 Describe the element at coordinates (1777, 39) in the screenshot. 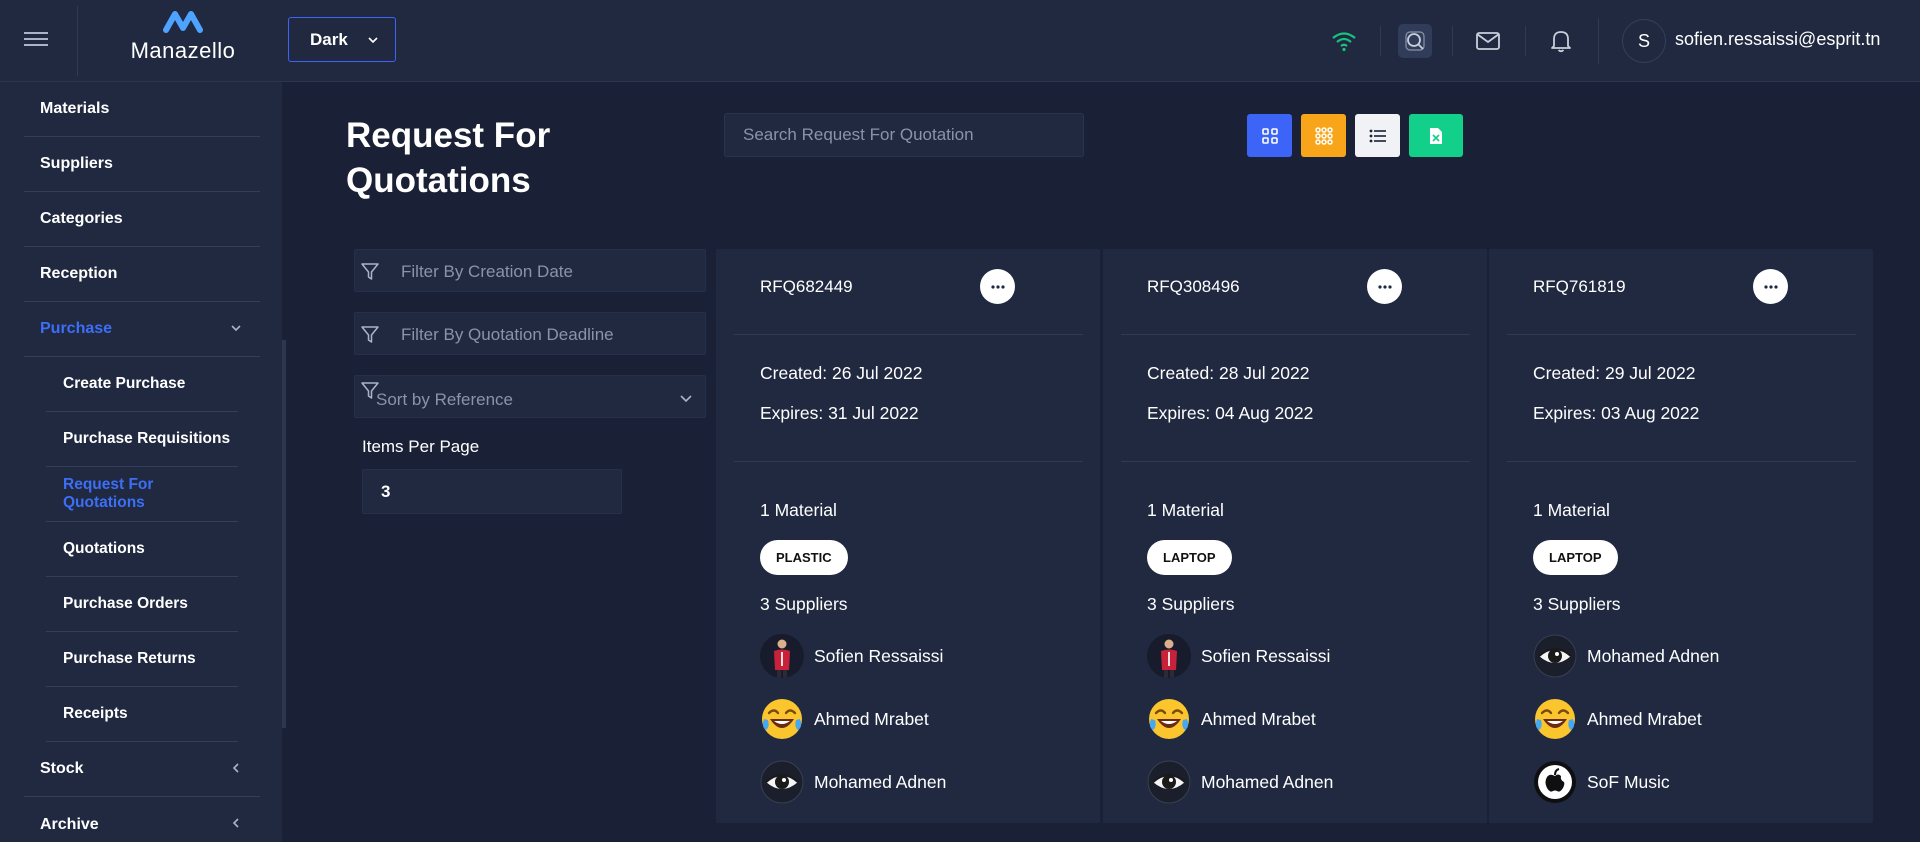

I see `user-email: sofien.ressaissi@esprit.tn` at that location.